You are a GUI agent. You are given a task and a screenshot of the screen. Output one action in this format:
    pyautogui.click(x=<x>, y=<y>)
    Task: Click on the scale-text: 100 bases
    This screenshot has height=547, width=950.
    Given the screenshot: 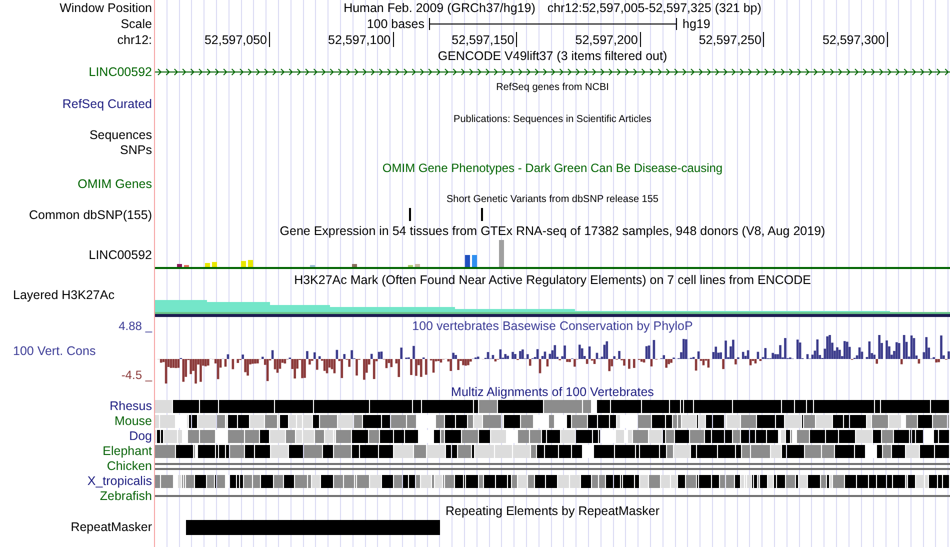 What is the action you would take?
    pyautogui.click(x=396, y=24)
    